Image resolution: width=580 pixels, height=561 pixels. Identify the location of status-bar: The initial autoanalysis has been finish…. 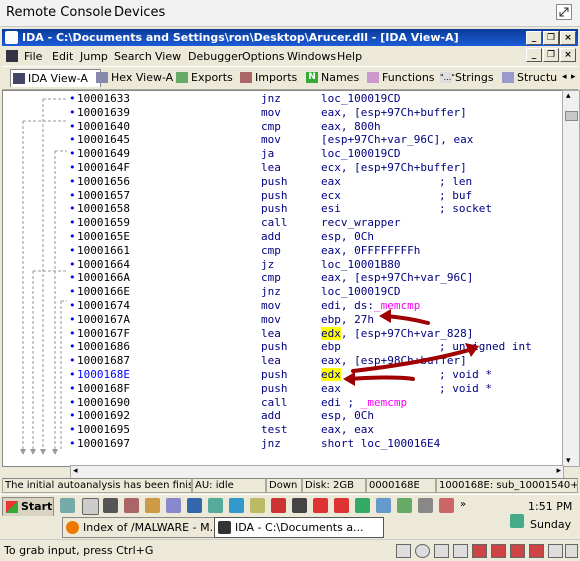
(290, 485).